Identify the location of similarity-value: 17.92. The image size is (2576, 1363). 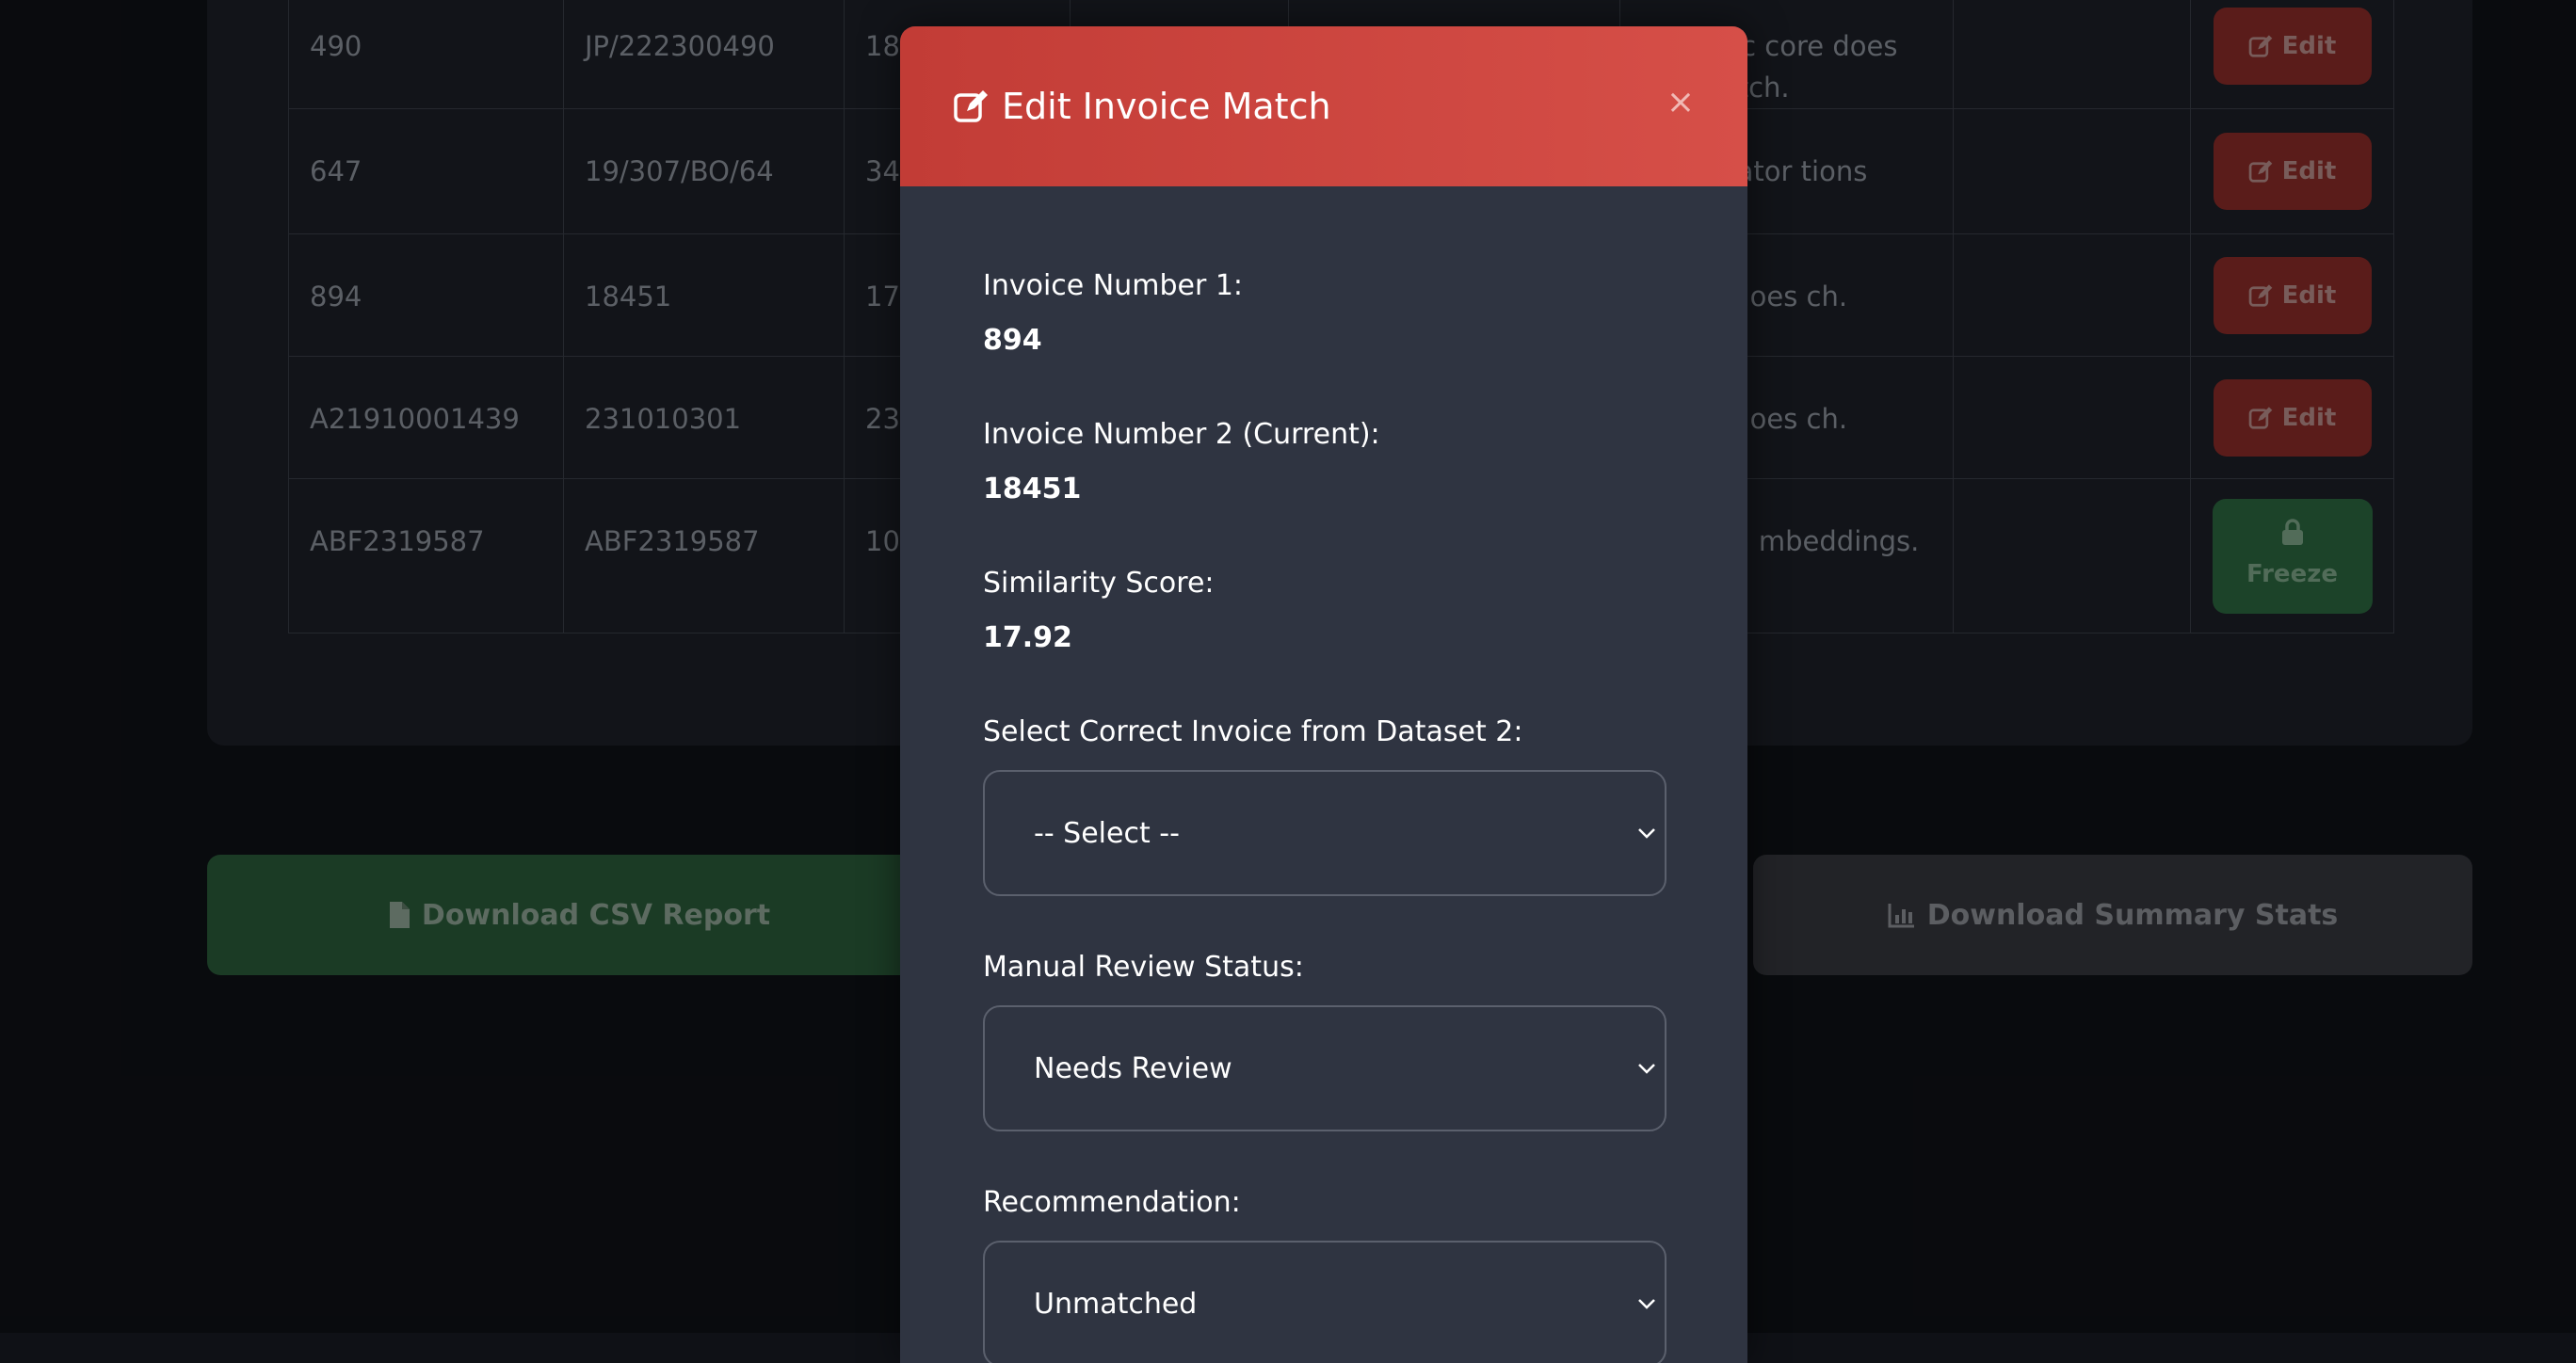
(1027, 638).